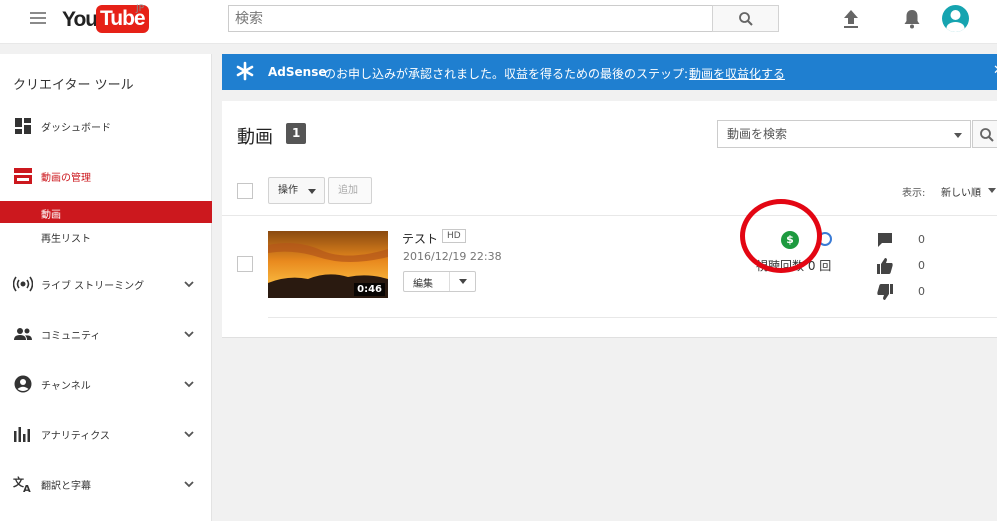  I want to click on sidebar-item-label: ライブ ストリーミング, so click(93, 286).